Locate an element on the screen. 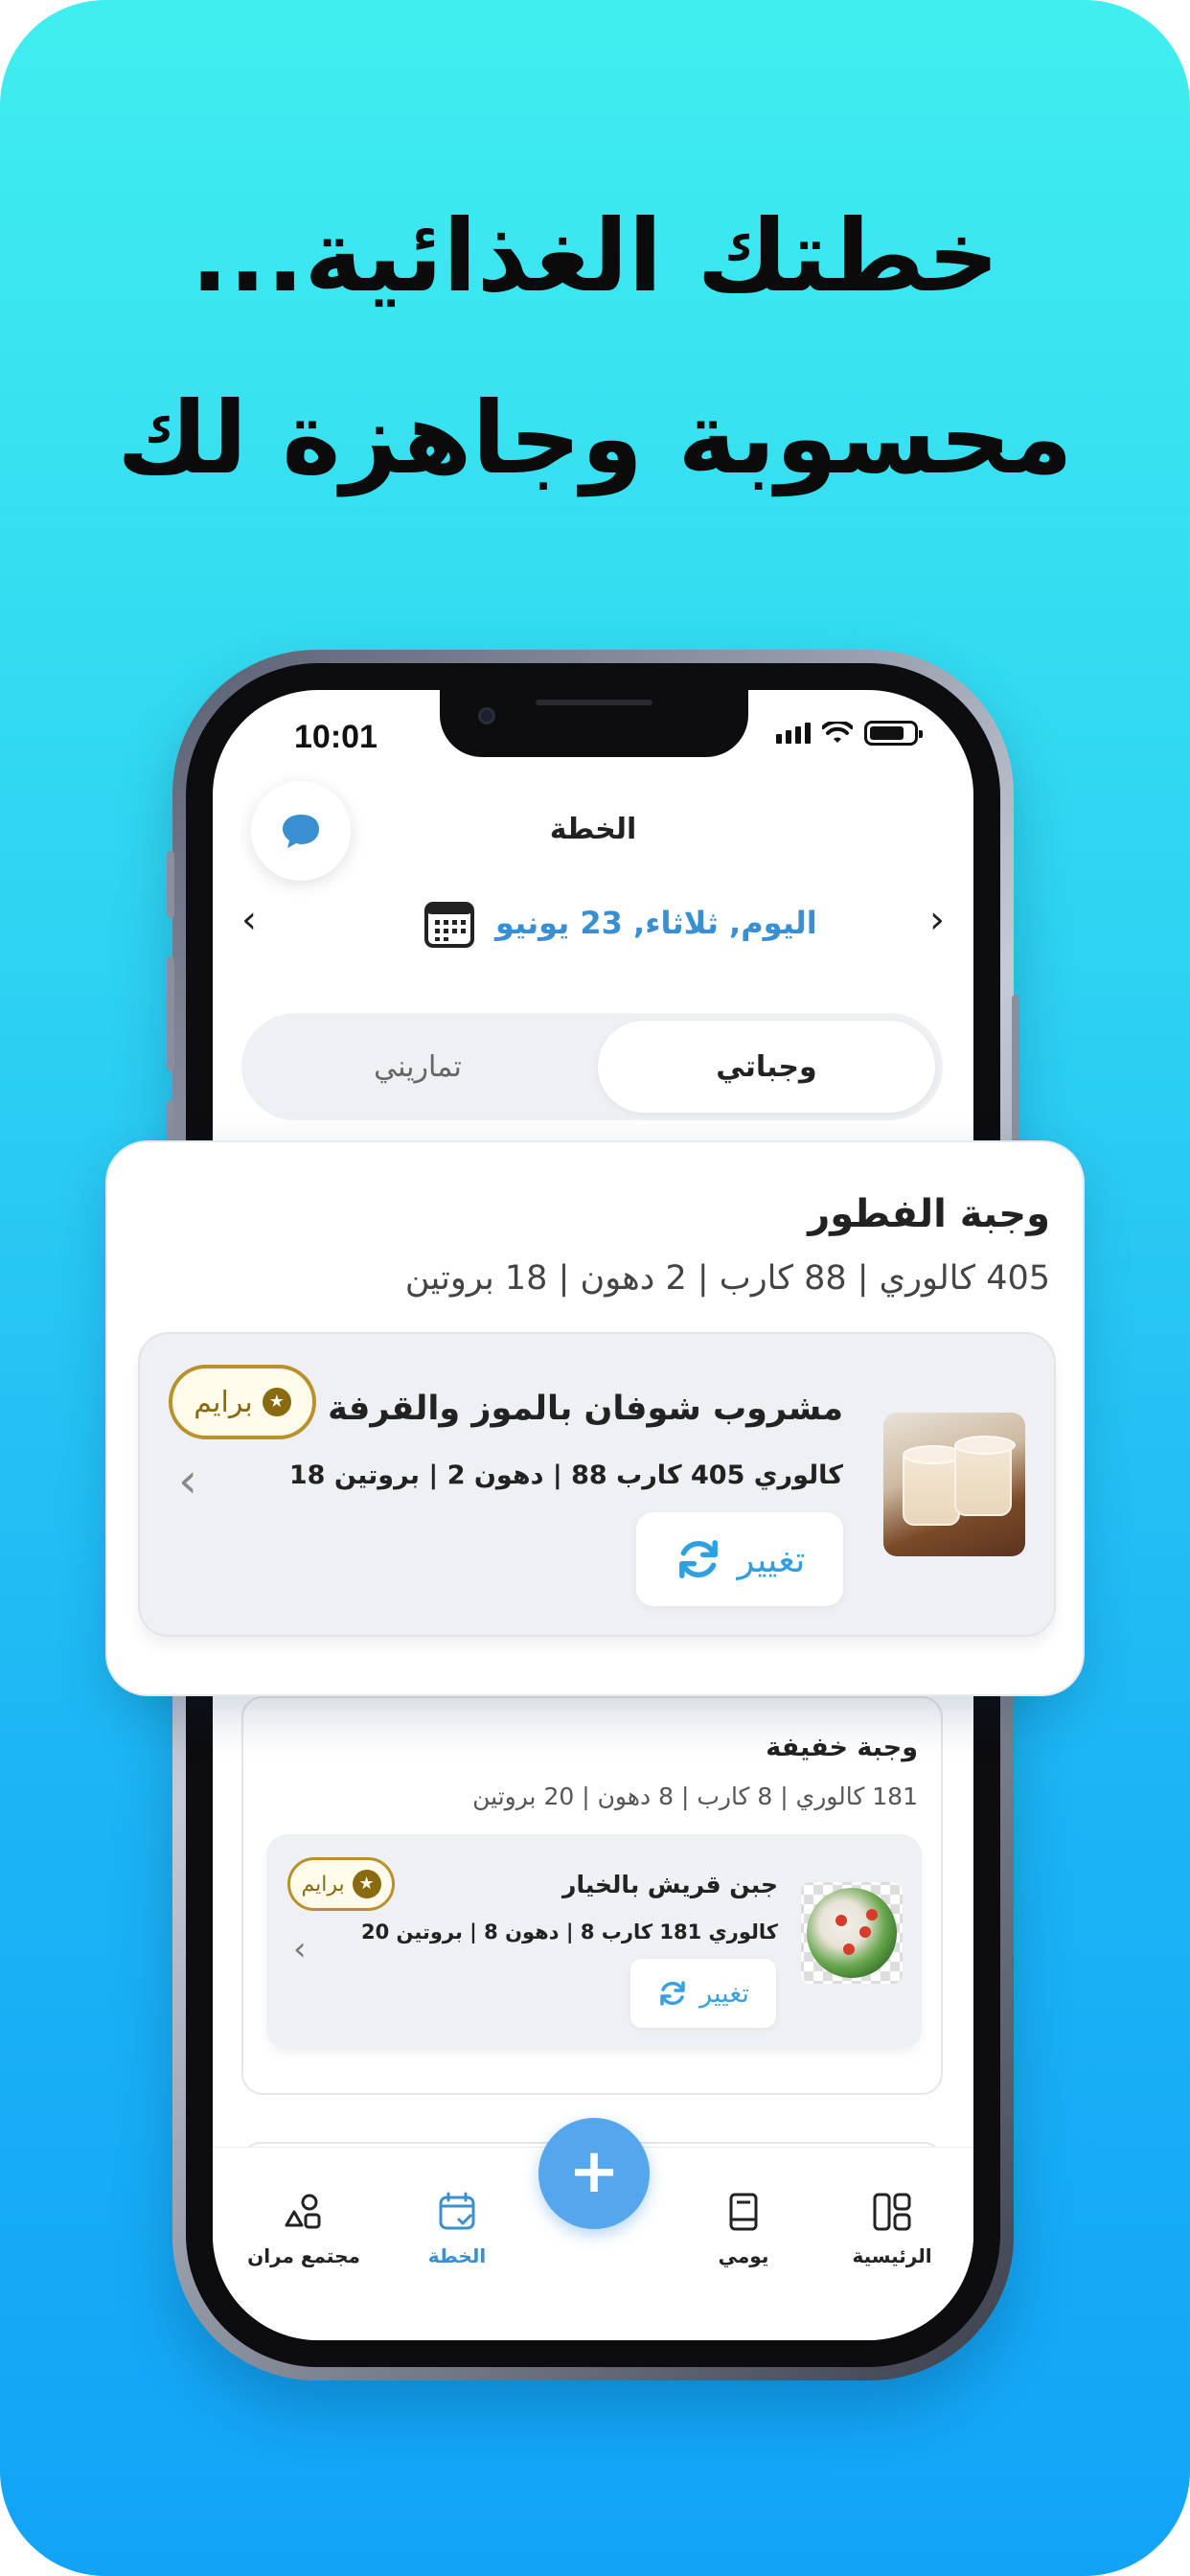 This screenshot has height=2576, width=1190. snack-premium-label: برايم is located at coordinates (323, 1884).